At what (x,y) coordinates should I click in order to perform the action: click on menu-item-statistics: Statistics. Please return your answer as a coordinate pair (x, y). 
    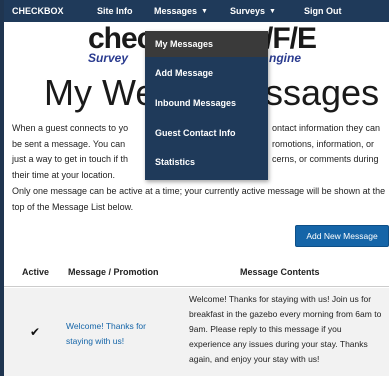
    Looking at the image, I should click on (206, 162).